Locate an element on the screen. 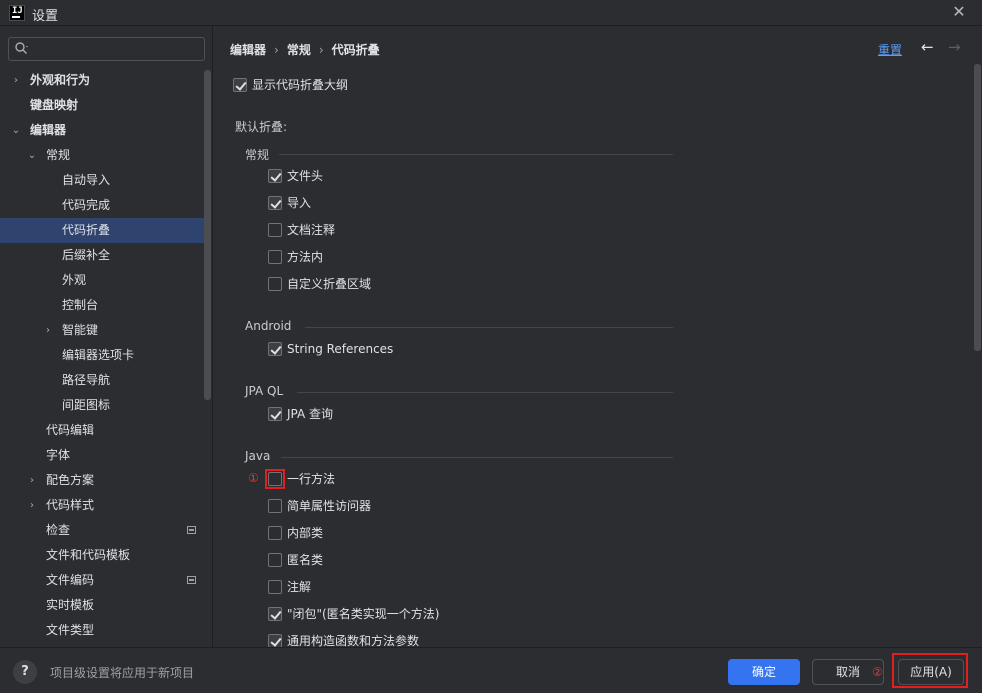  sidebar-item: 文件和代码模板 is located at coordinates (102, 555).